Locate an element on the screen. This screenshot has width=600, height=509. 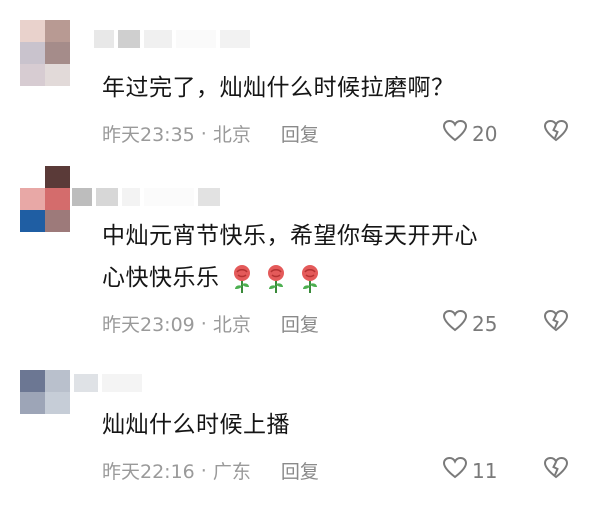
comment-meta: 昨天23:35 · 北京 回复 is located at coordinates (210, 133).